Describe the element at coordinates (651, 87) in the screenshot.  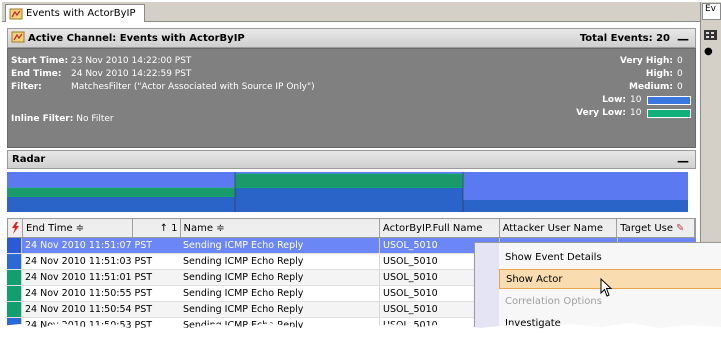
I see `severity-label: Medium:` at that location.